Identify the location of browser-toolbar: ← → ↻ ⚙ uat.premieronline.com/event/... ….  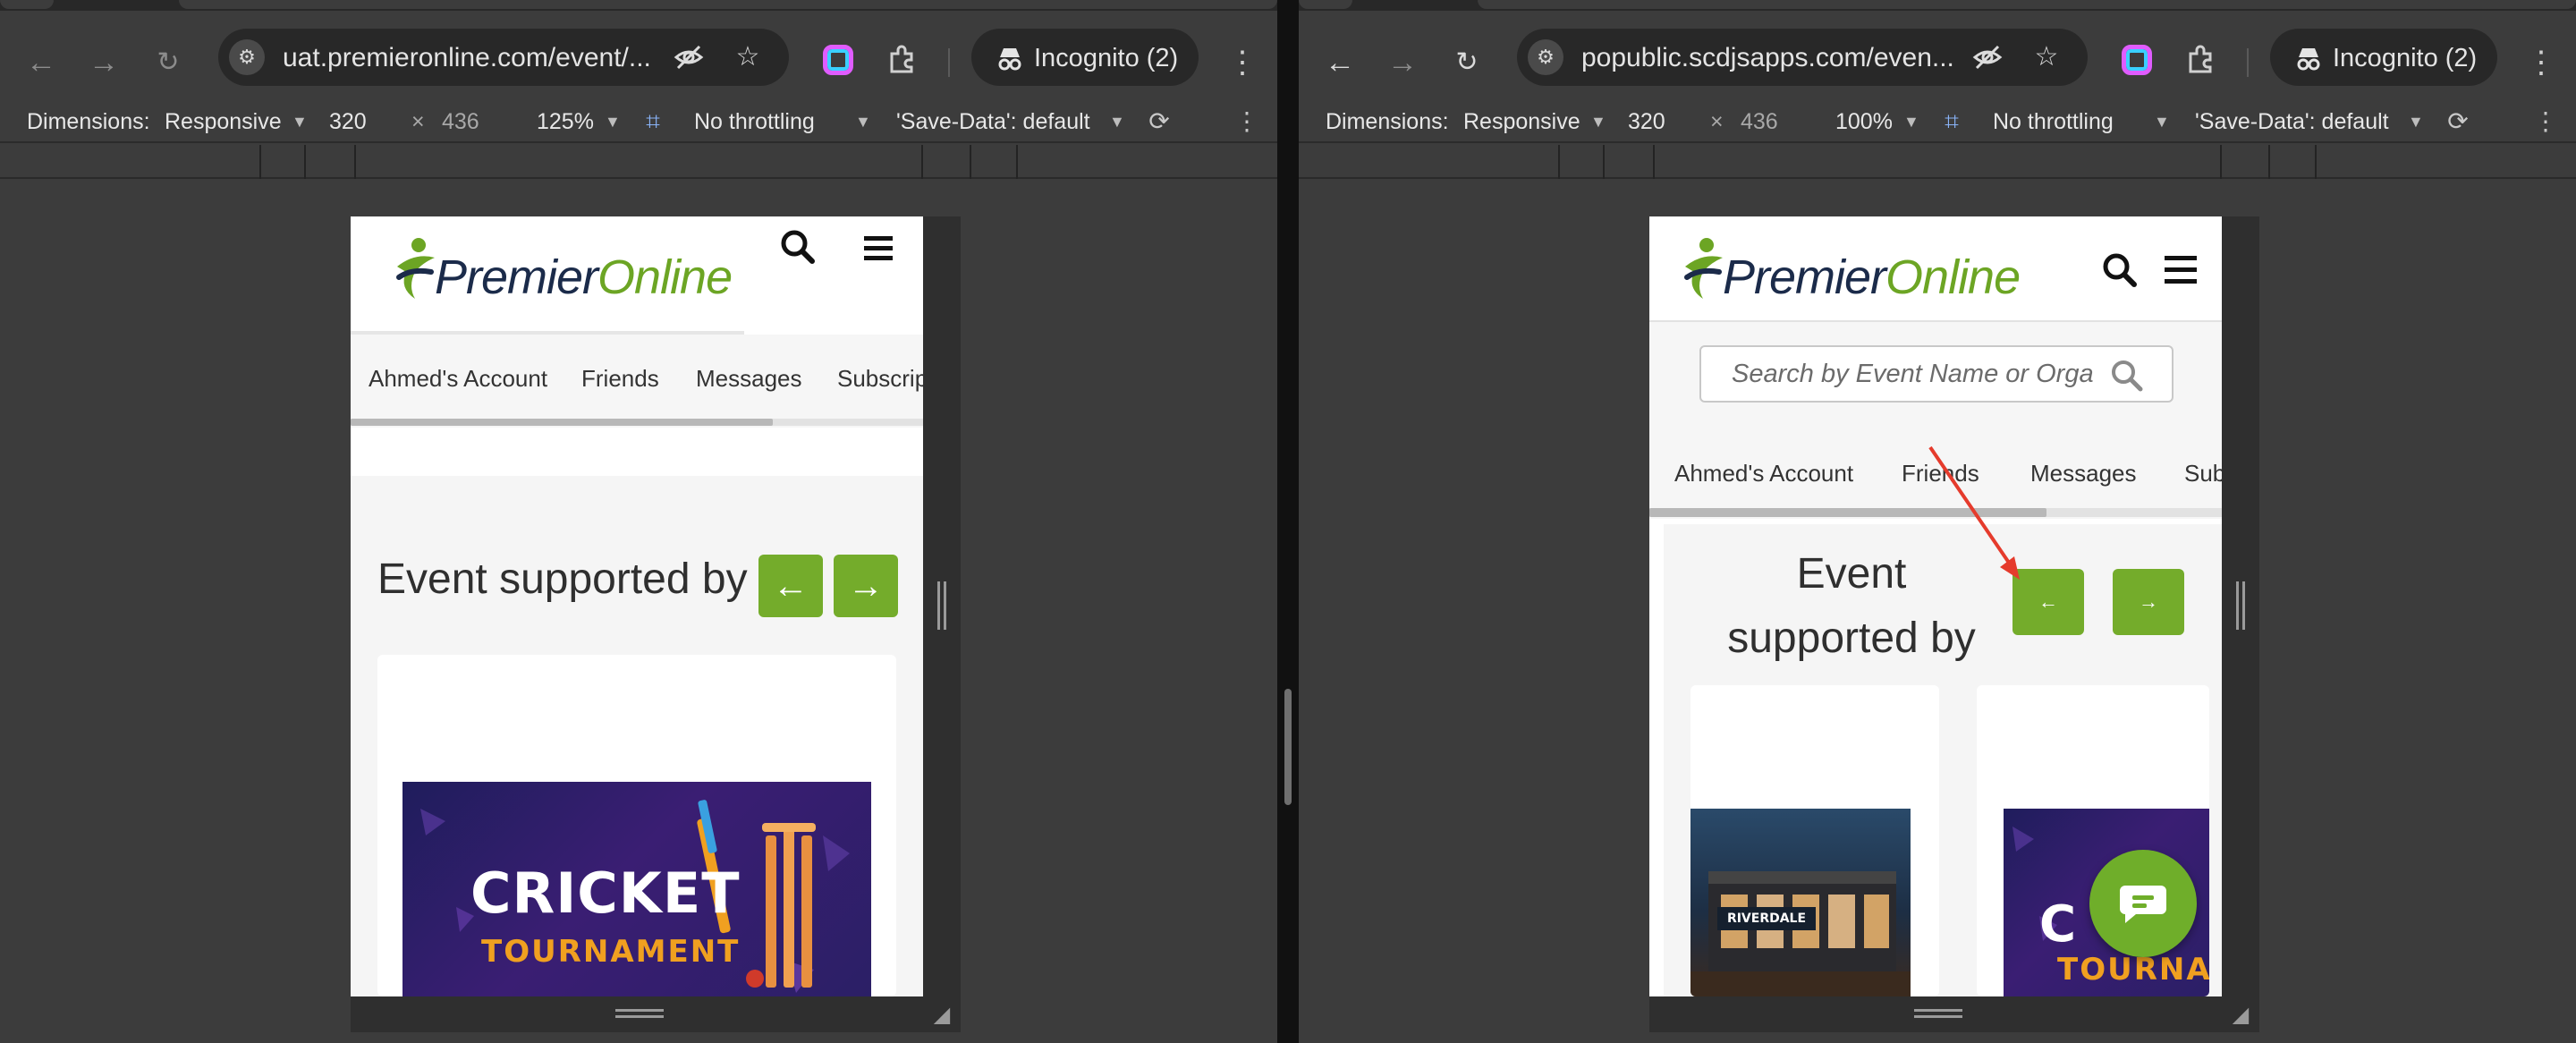
(638, 55).